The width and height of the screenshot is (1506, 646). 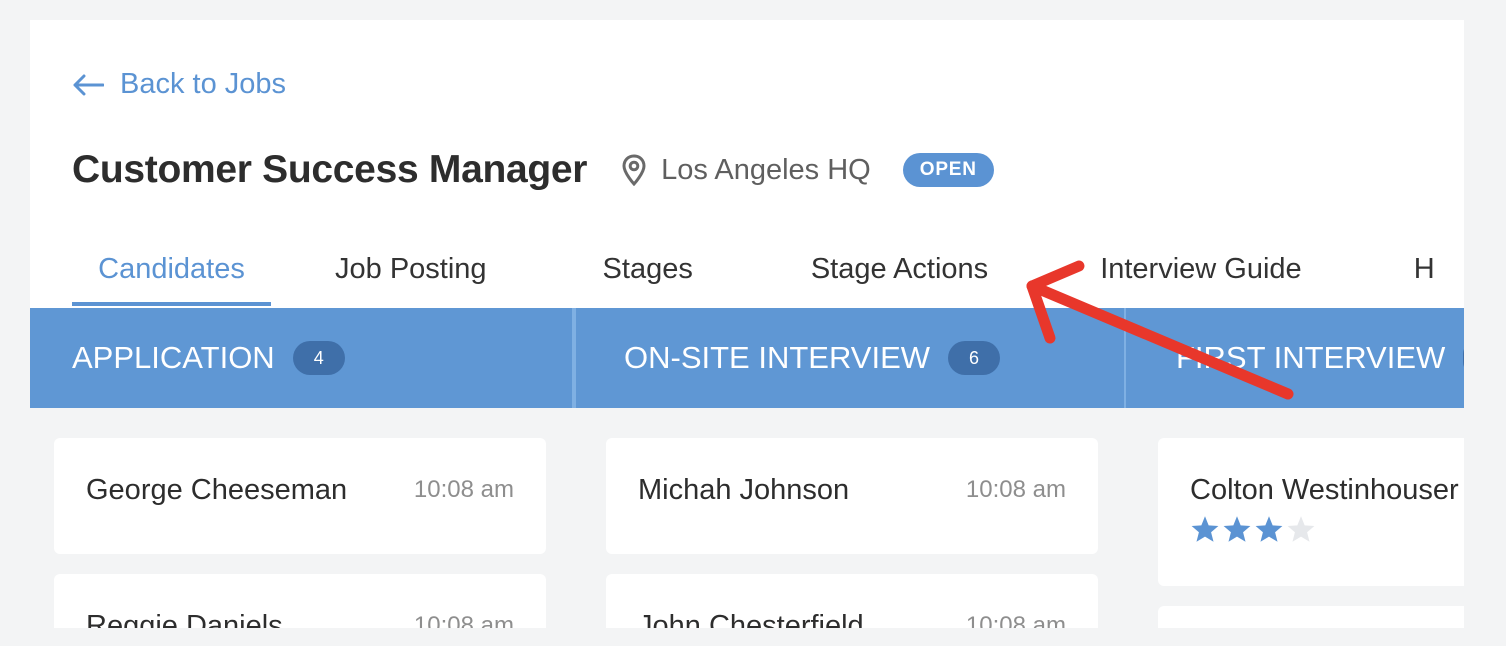 What do you see at coordinates (1145, 273) in the screenshot?
I see `tab-interview-guide: Interview Guide` at bounding box center [1145, 273].